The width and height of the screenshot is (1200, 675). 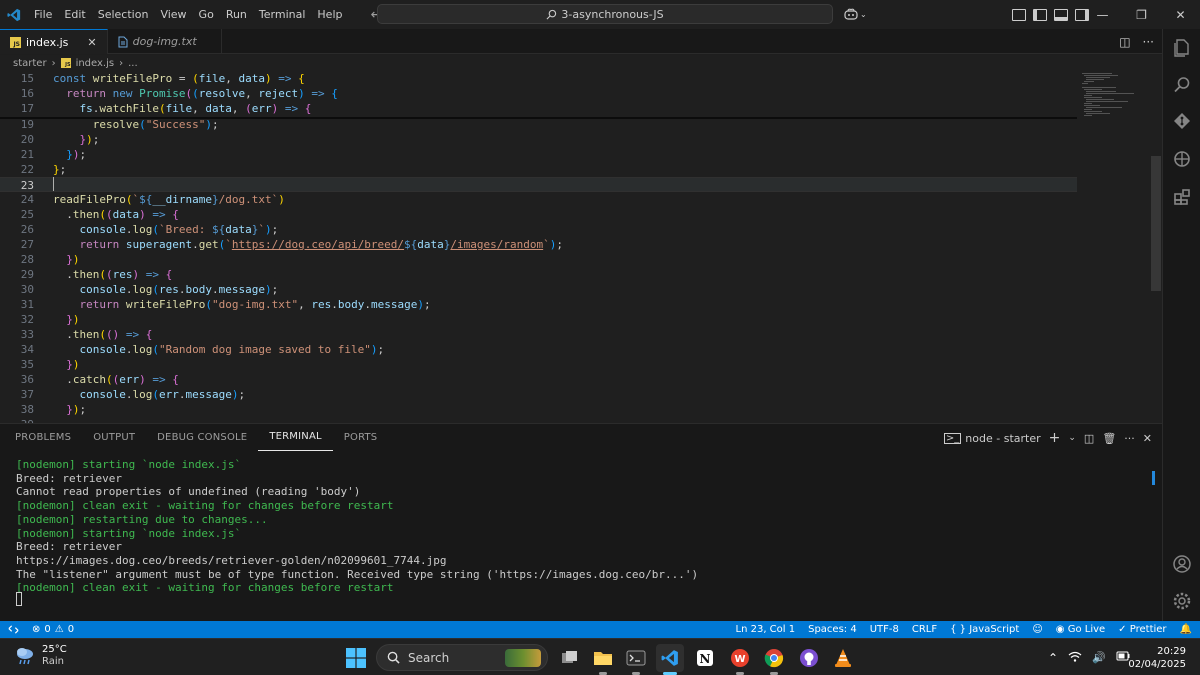 I want to click on vscode-app-icon, so click(x=670, y=659).